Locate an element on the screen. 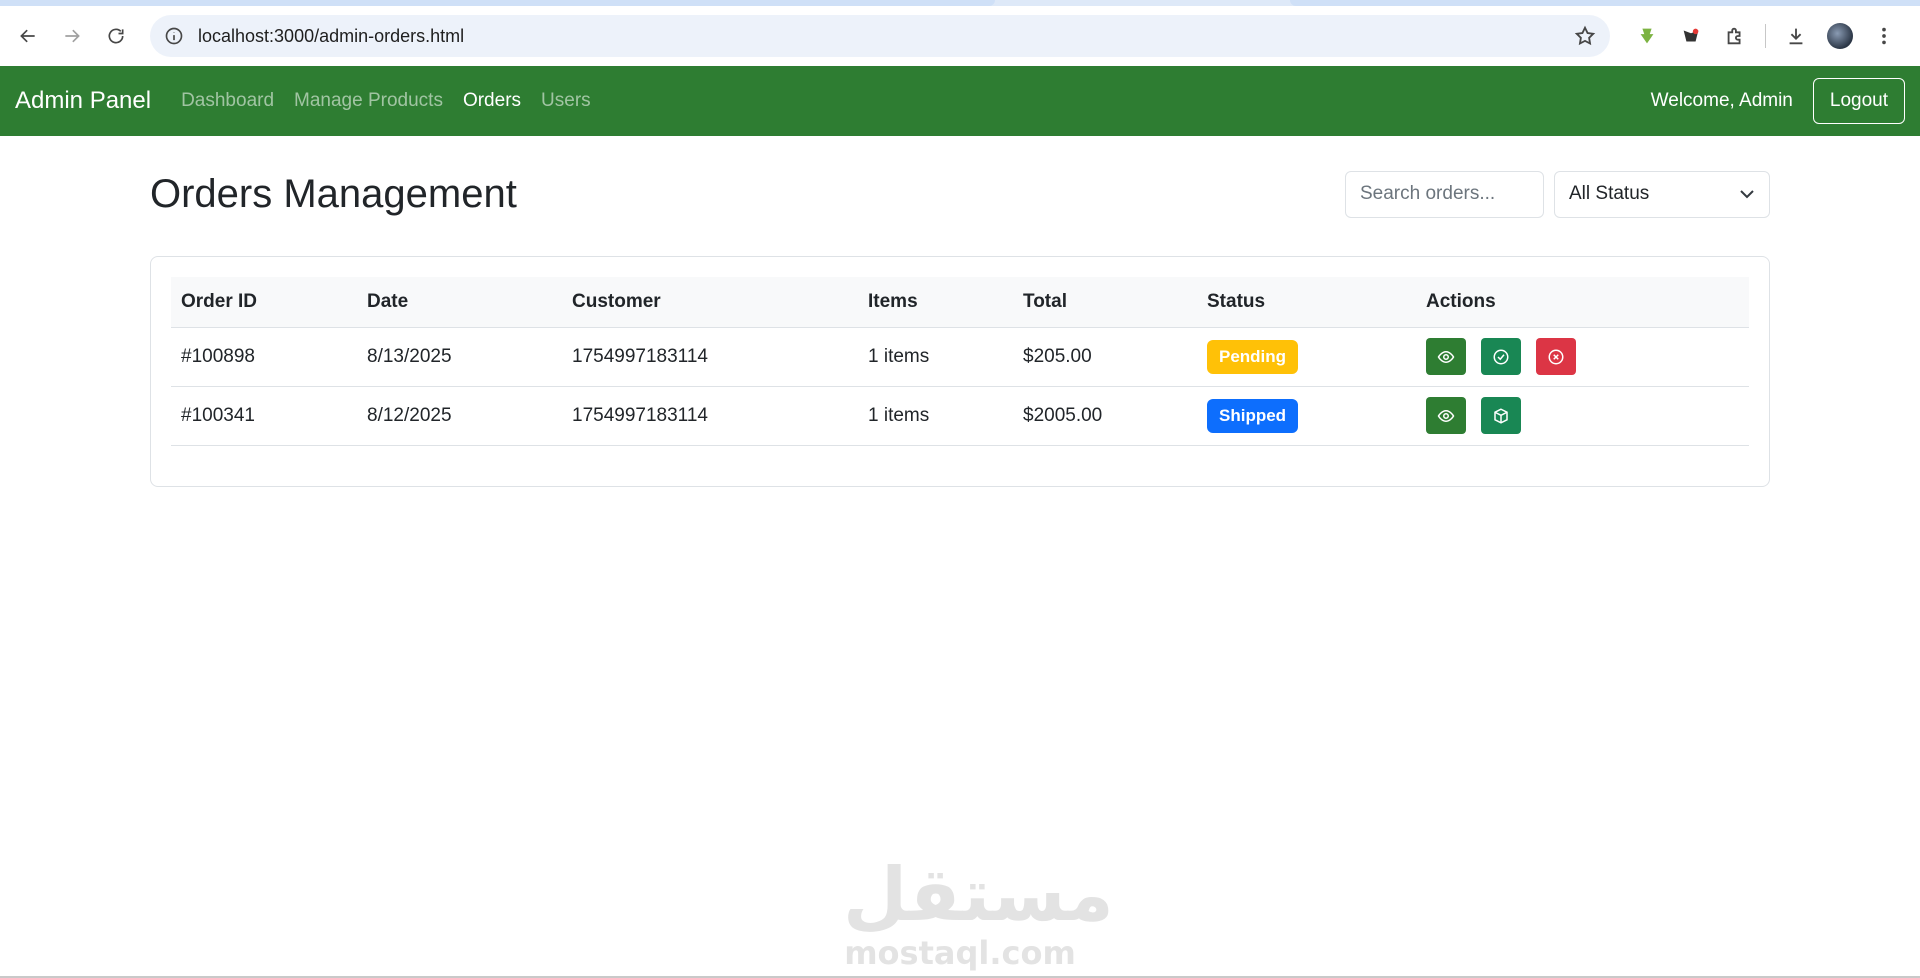 This screenshot has height=978, width=1920. info-icon is located at coordinates (174, 36).